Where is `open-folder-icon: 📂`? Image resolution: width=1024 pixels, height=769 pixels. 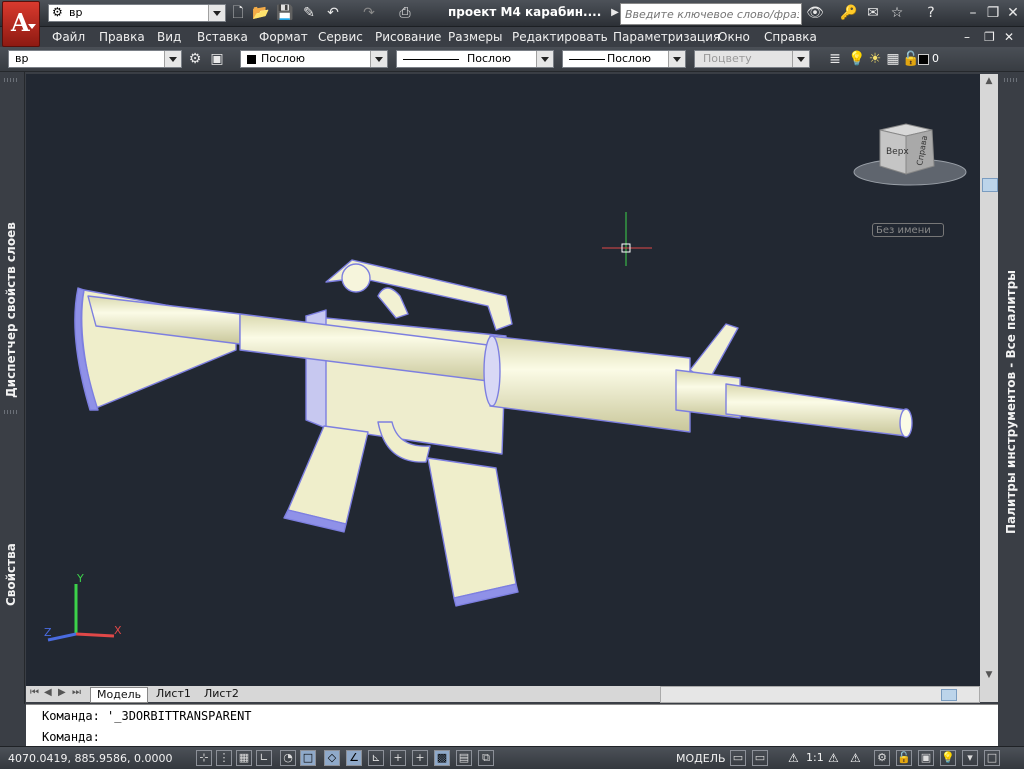 open-folder-icon: 📂 is located at coordinates (261, 13).